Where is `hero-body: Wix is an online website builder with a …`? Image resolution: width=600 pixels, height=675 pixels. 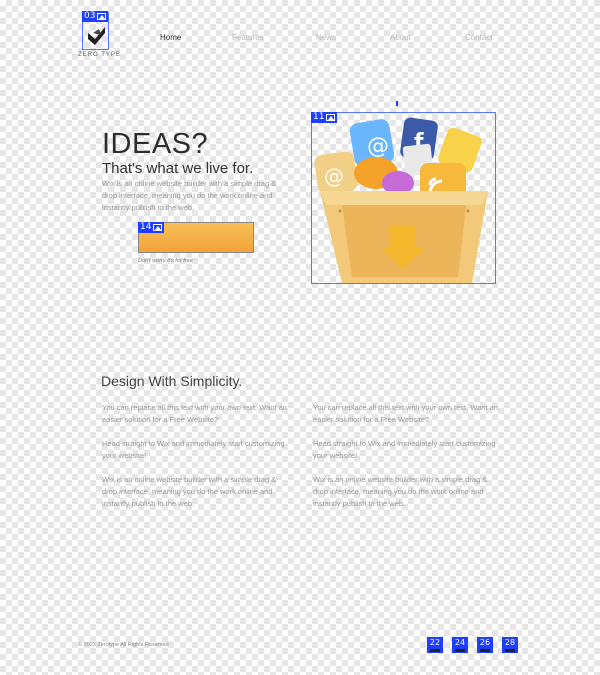
hero-body: Wix is an online website builder with a … is located at coordinates (189, 195).